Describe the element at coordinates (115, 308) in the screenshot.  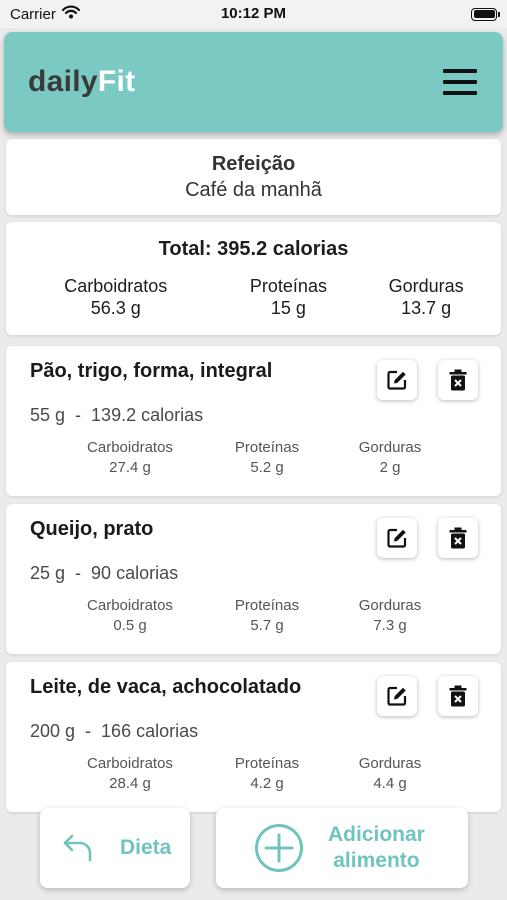
I see `macro-value: 56.3 g` at that location.